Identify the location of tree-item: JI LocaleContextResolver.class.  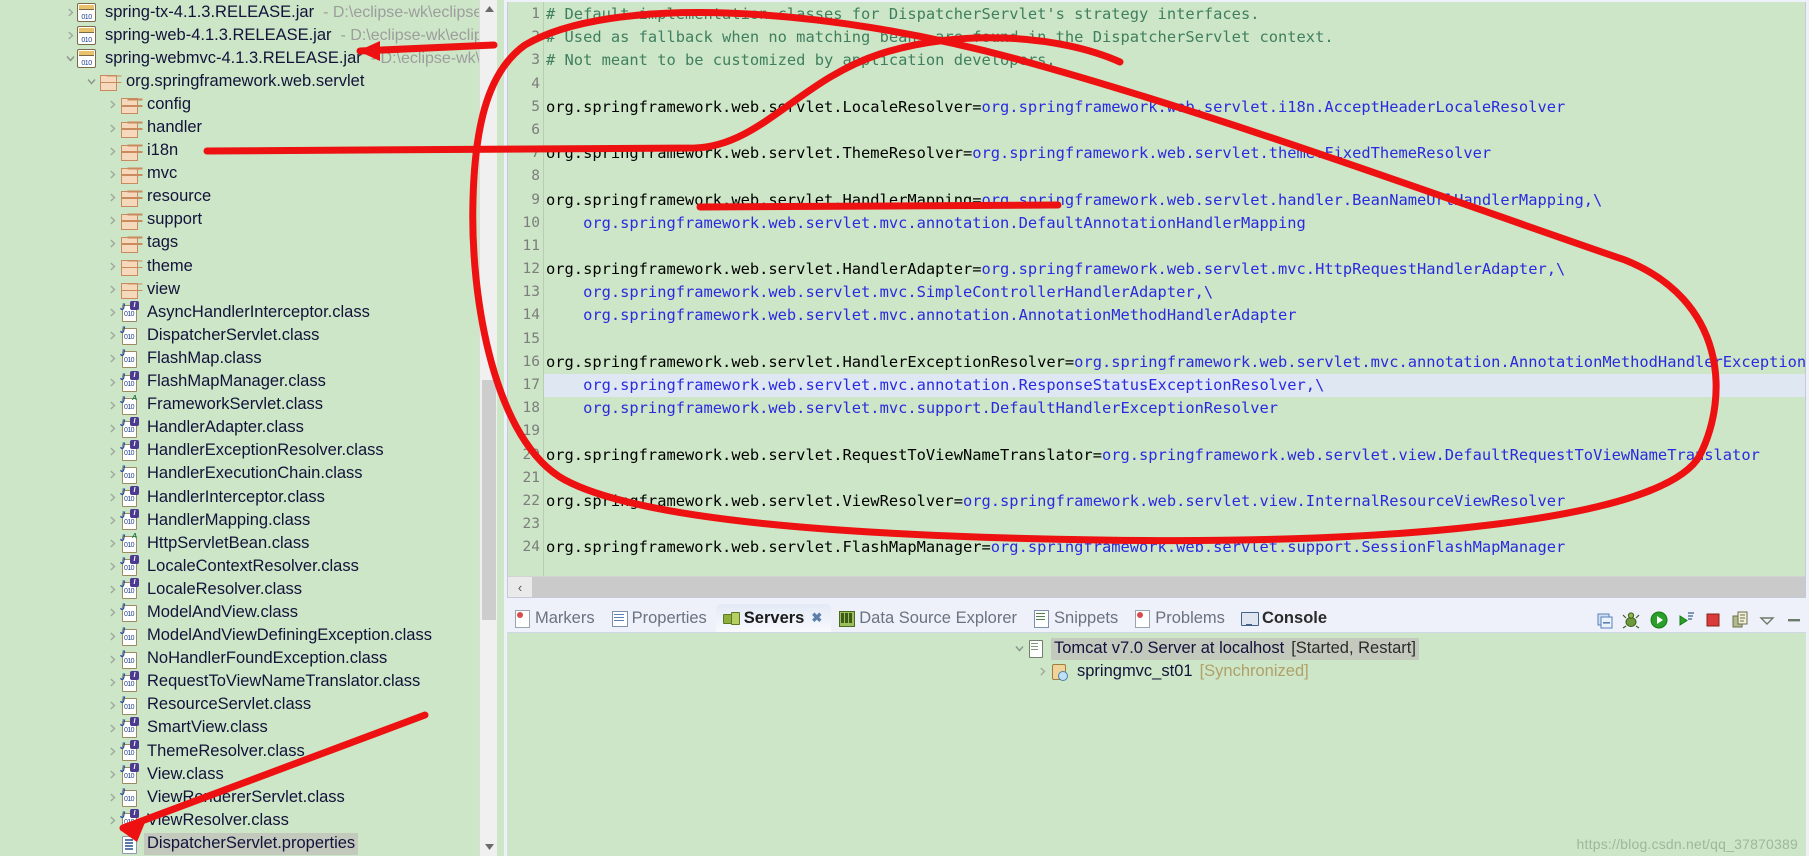
(248, 566).